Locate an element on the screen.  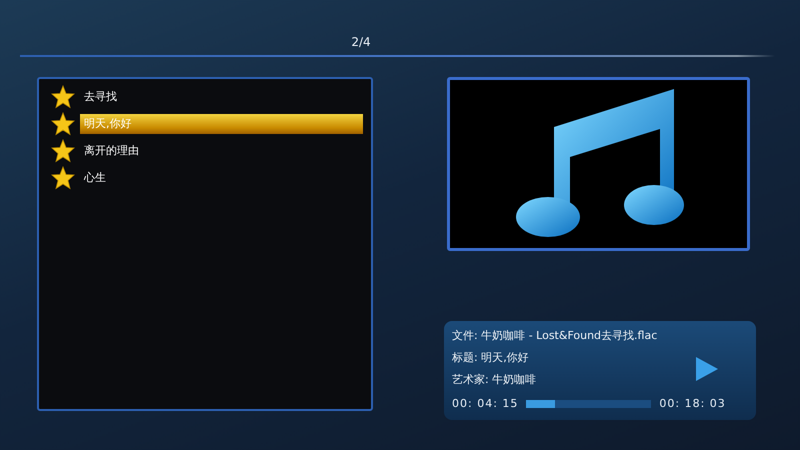
music-note-icon is located at coordinates (599, 164).